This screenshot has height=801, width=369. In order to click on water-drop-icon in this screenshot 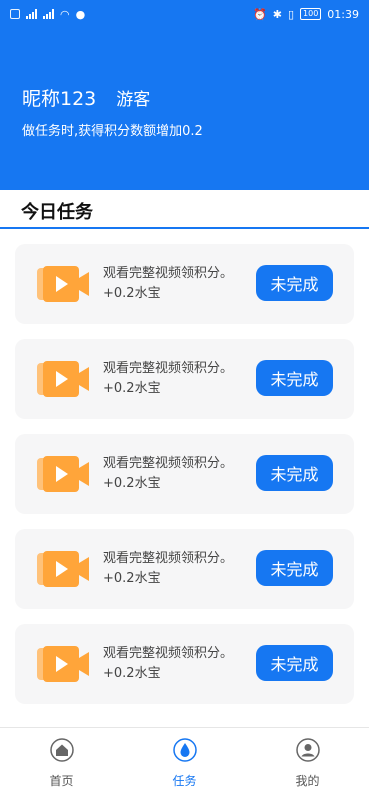, I will do `click(184, 752)`.